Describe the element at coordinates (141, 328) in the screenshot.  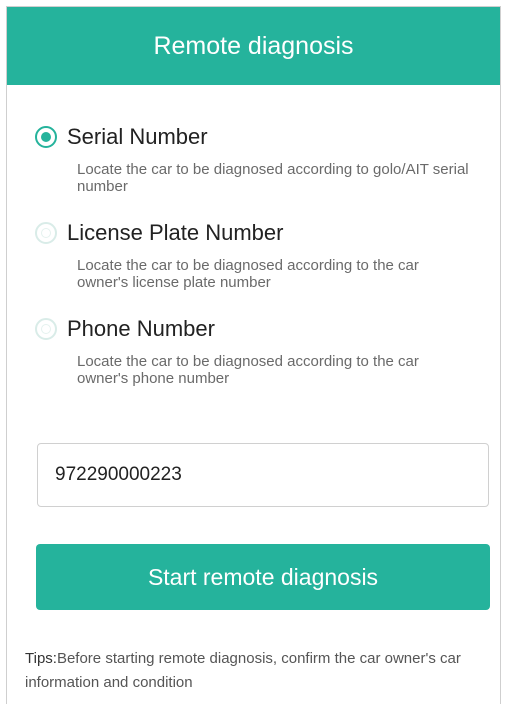
I see `phone-number-label: Phone Number` at that location.